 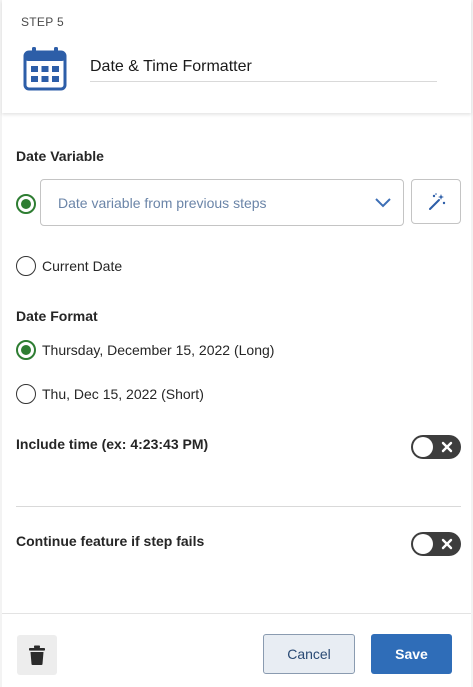 What do you see at coordinates (26, 350) in the screenshot?
I see `radio-format-long` at bounding box center [26, 350].